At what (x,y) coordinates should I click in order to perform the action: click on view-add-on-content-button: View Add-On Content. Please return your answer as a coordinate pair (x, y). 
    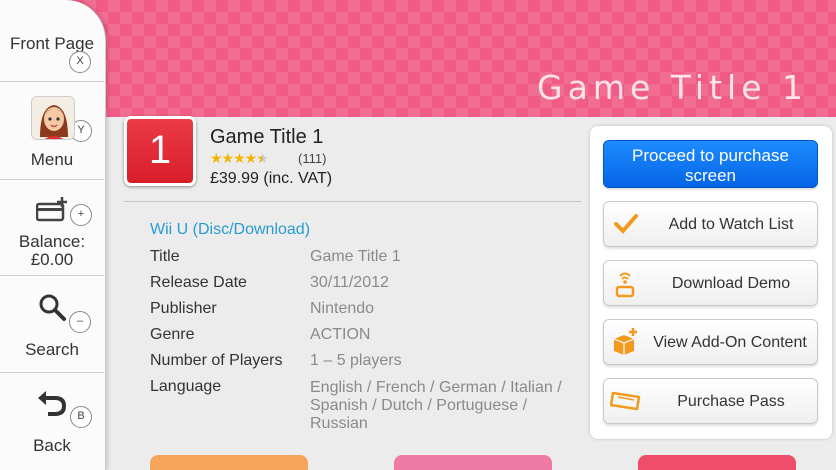
    Looking at the image, I should click on (710, 342).